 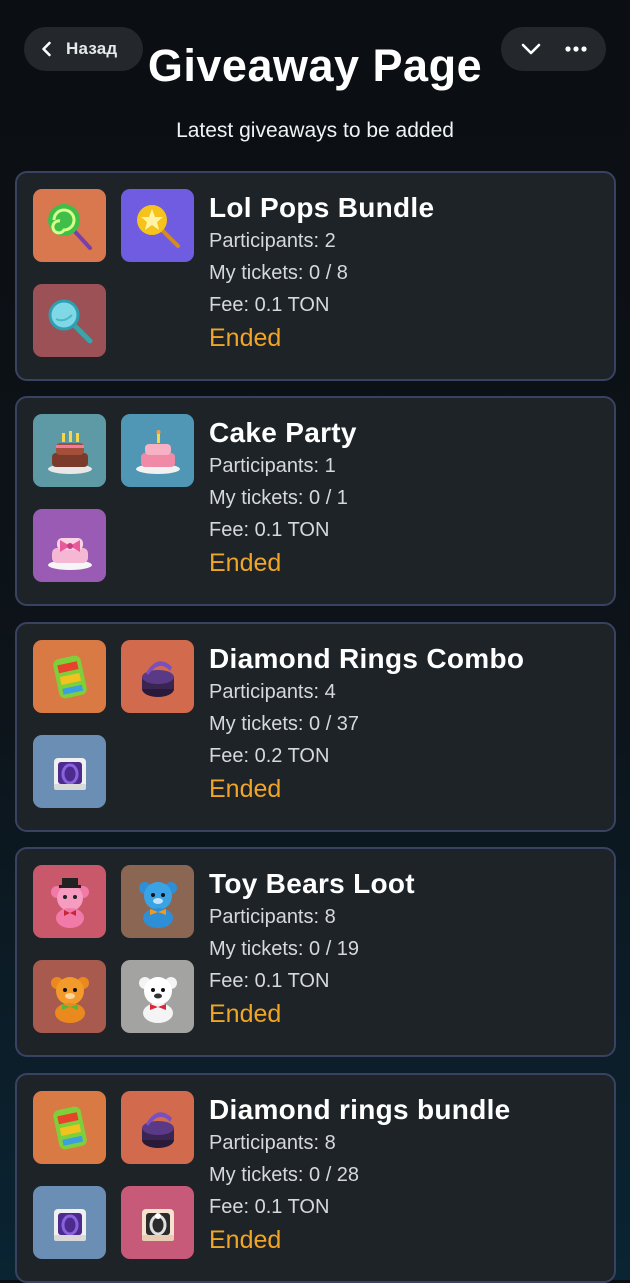 I want to click on bow-cake-icon, so click(x=69, y=553).